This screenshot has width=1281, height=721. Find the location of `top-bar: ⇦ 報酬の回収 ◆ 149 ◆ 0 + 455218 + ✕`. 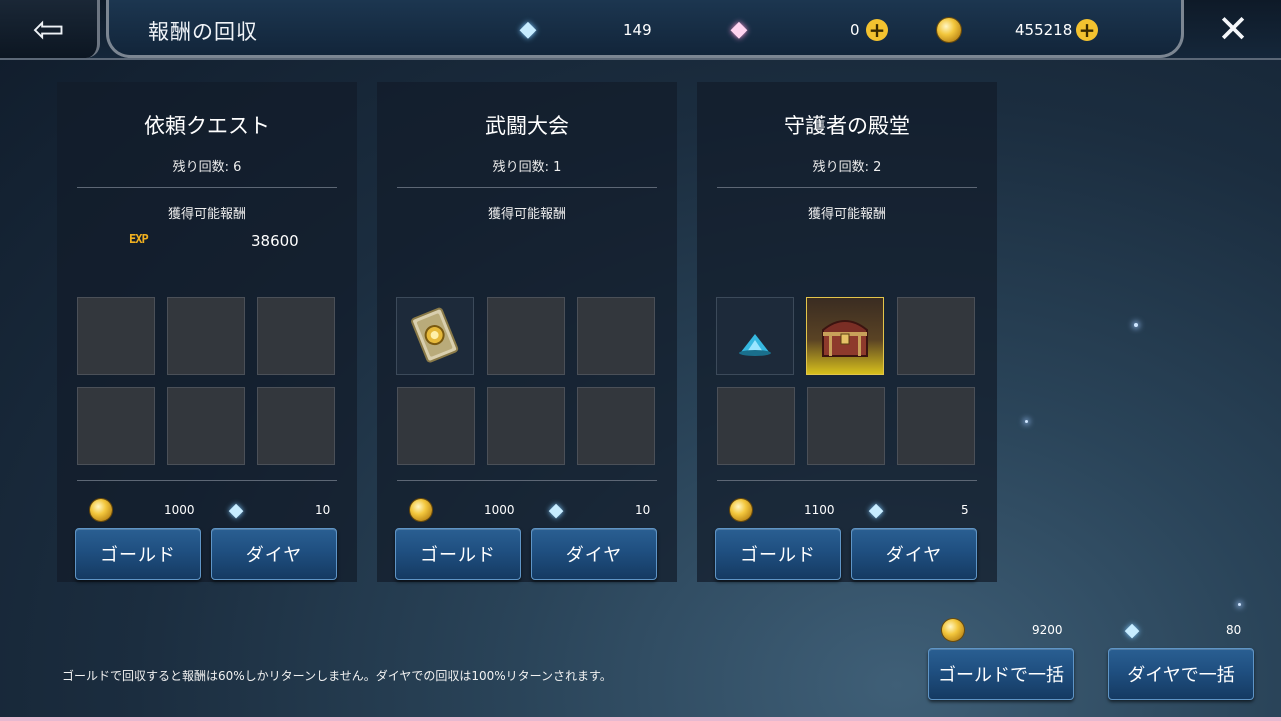

top-bar: ⇦ 報酬の回収 ◆ 149 ◆ 0 + 455218 + ✕ is located at coordinates (640, 30).